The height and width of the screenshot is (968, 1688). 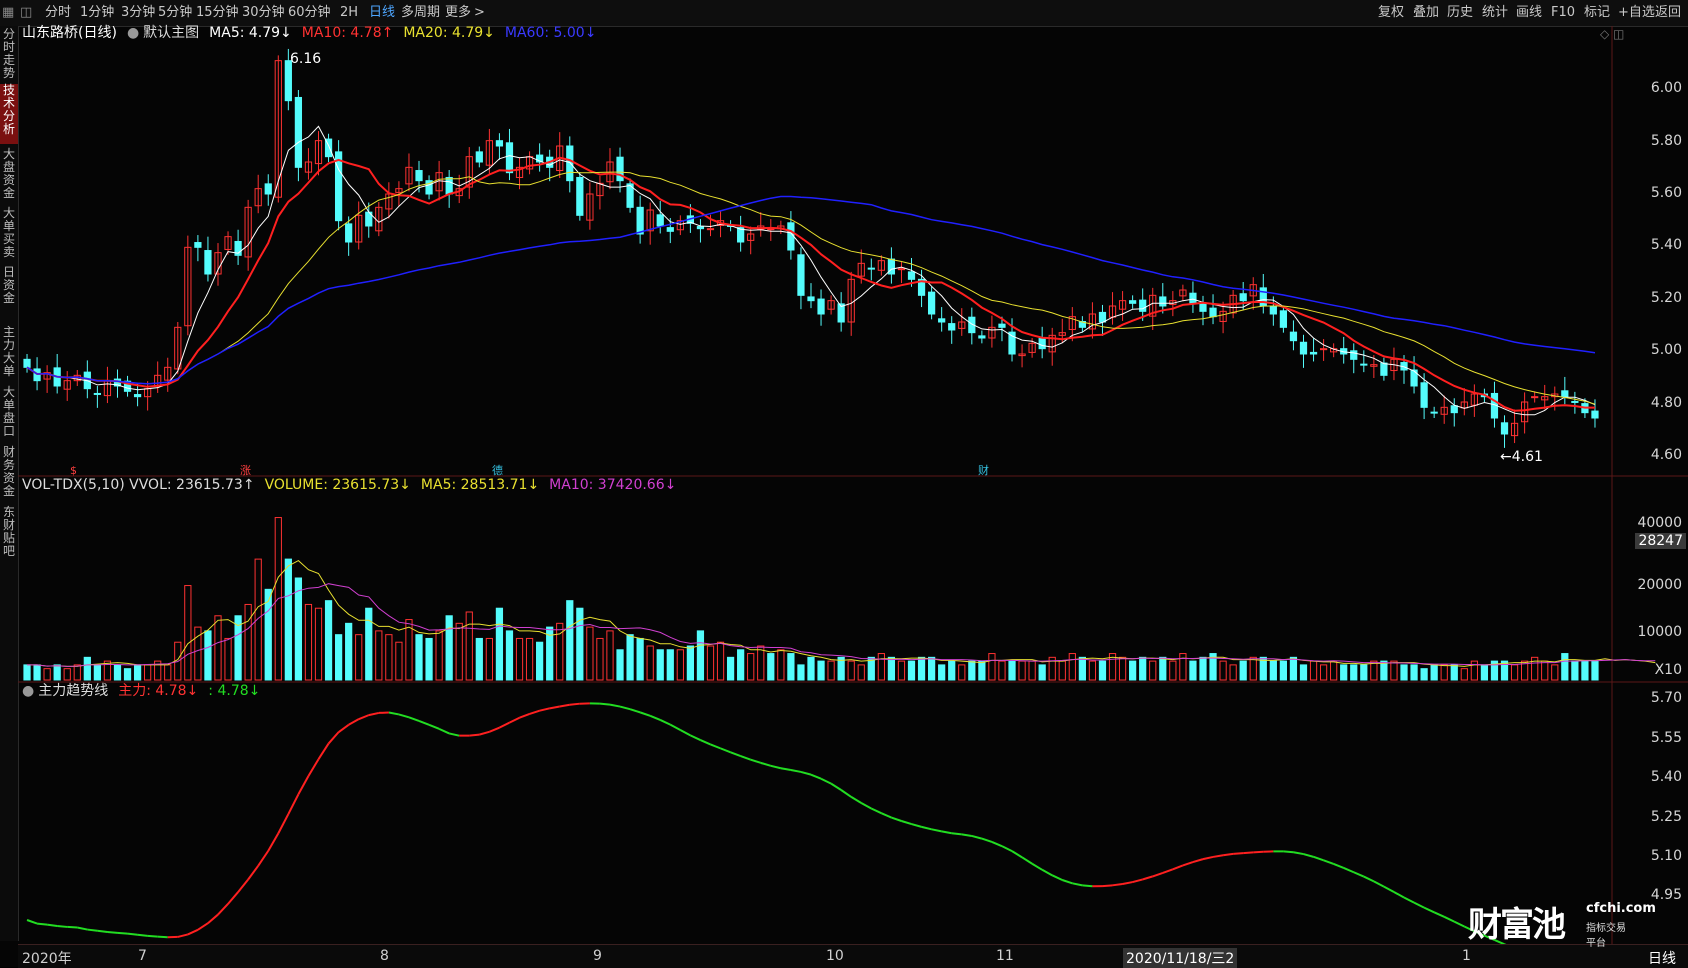 I want to click on event-mark: 德, so click(x=497, y=470).